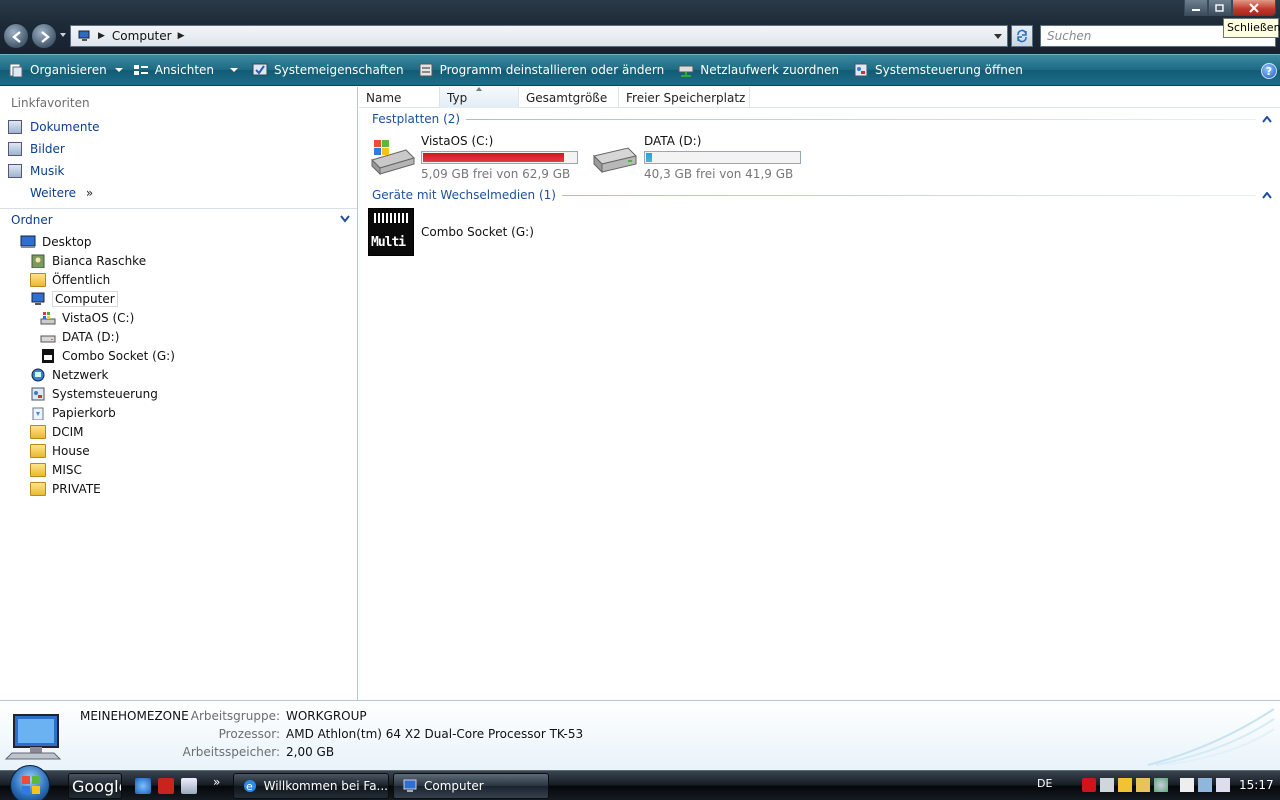 This screenshot has height=800, width=1280. What do you see at coordinates (479, 89) in the screenshot?
I see `sort-ascending-icon` at bounding box center [479, 89].